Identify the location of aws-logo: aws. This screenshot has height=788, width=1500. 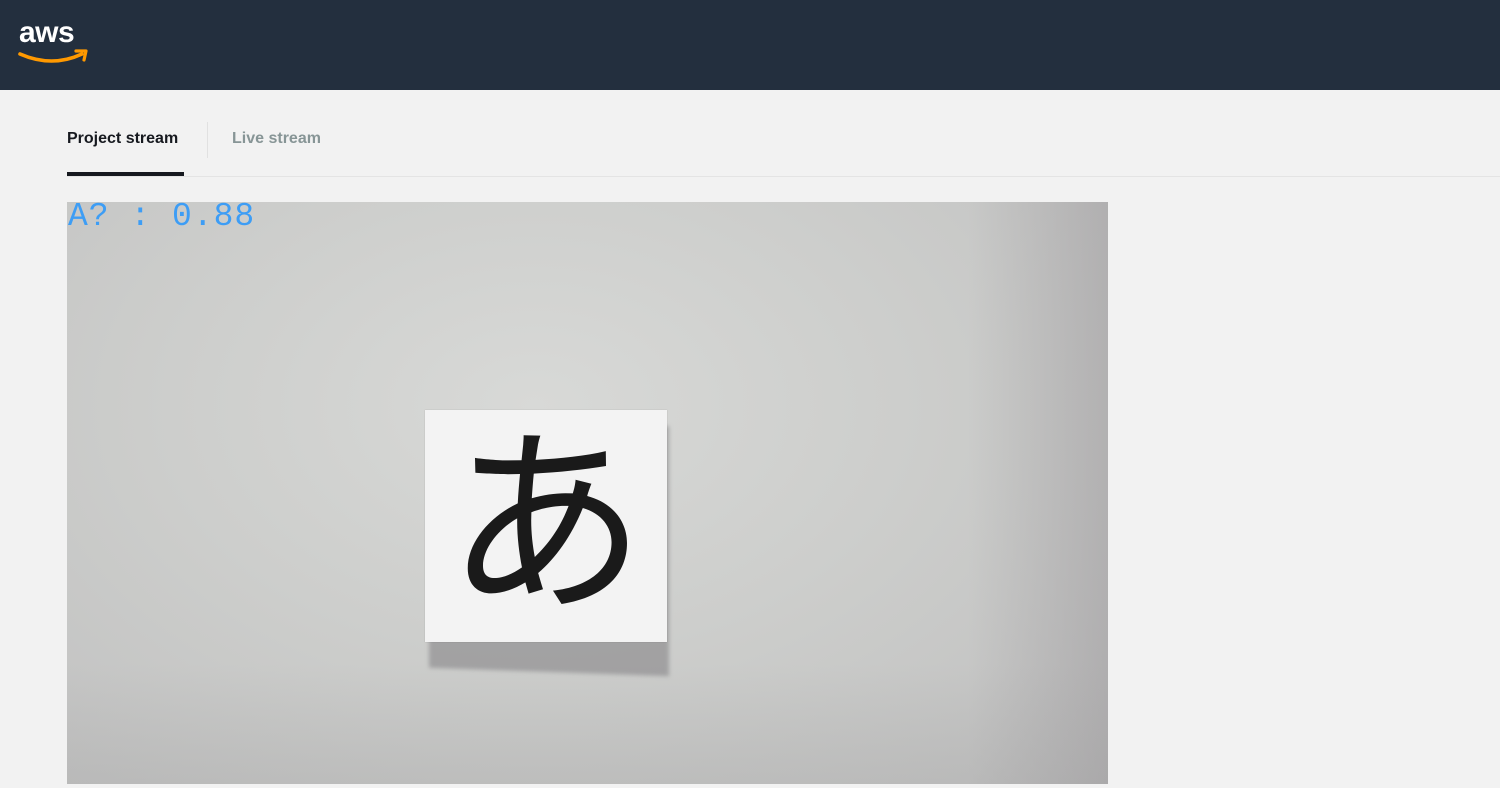
(54, 42).